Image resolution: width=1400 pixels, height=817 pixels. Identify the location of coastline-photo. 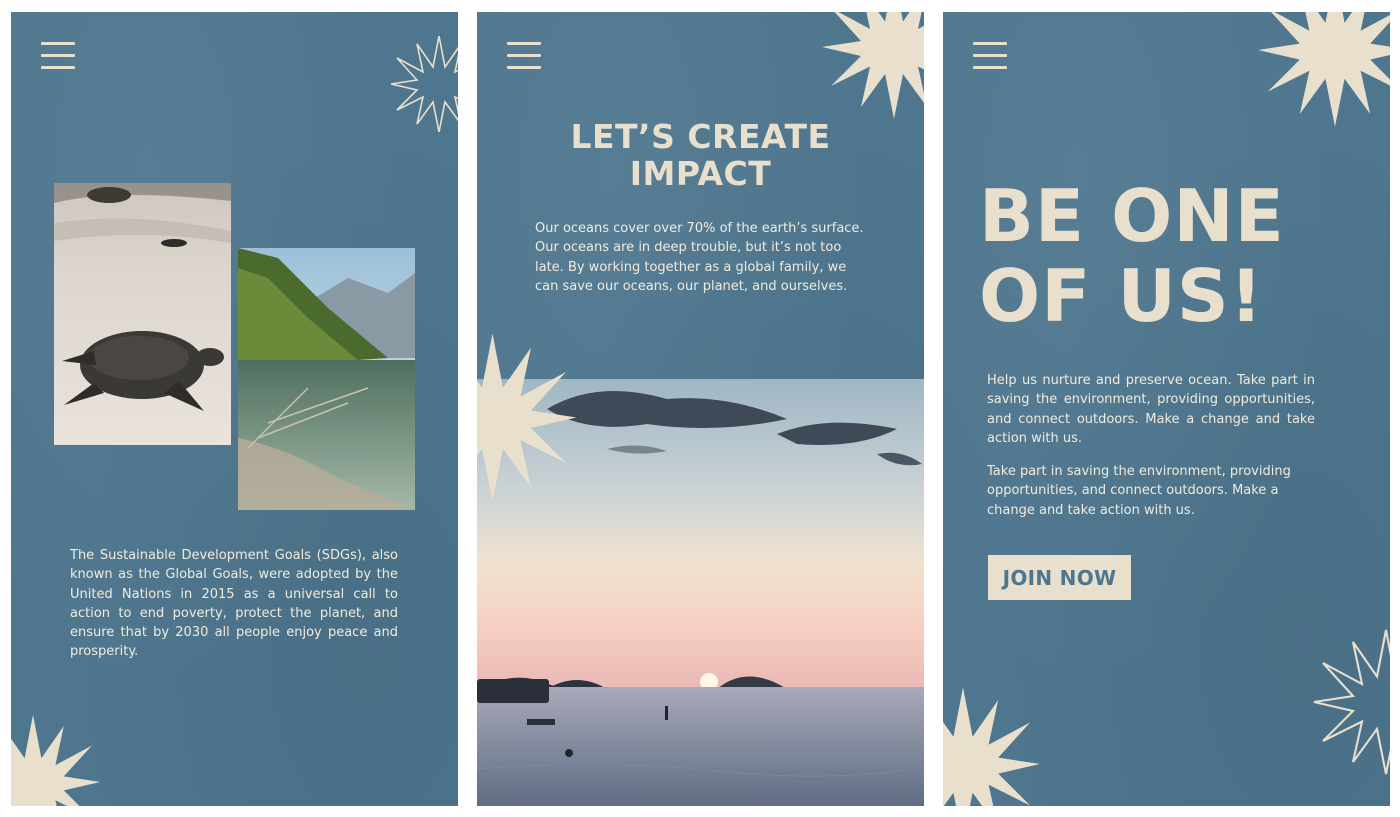
(326, 379).